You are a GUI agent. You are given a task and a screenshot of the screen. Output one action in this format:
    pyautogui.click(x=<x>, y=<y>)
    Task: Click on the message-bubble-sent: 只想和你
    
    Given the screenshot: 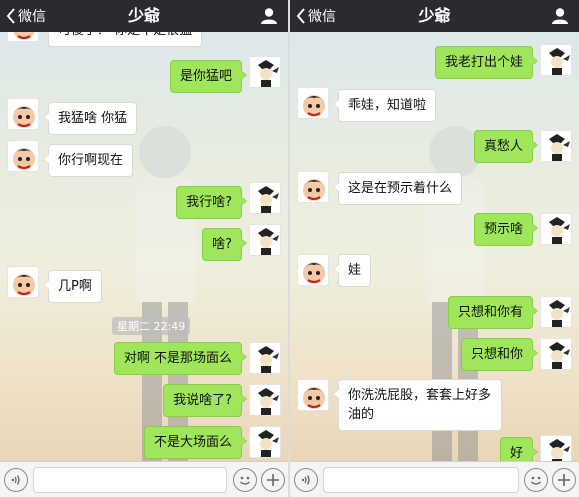 What is the action you would take?
    pyautogui.click(x=499, y=354)
    